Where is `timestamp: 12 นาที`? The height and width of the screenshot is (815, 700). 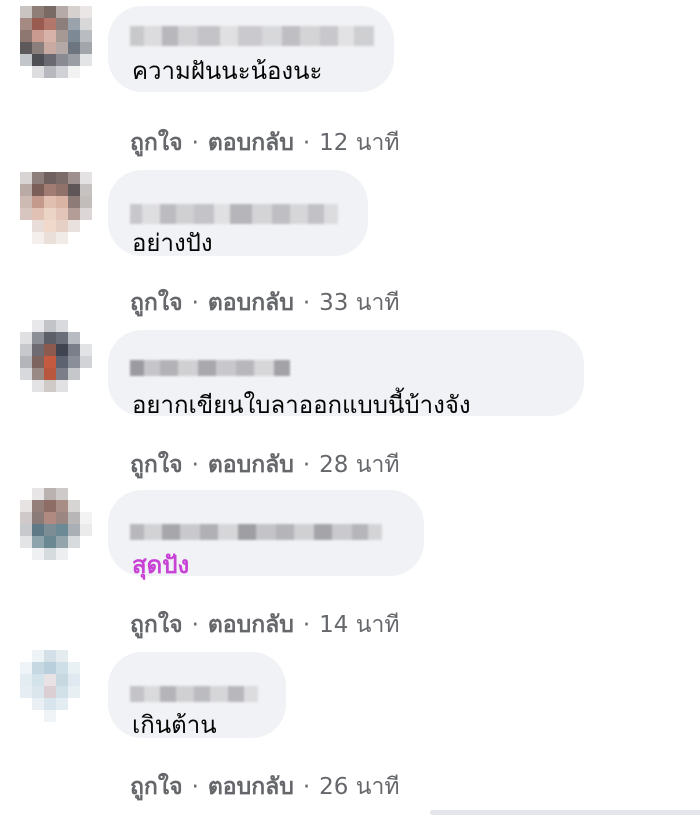 timestamp: 12 นาที is located at coordinates (359, 143).